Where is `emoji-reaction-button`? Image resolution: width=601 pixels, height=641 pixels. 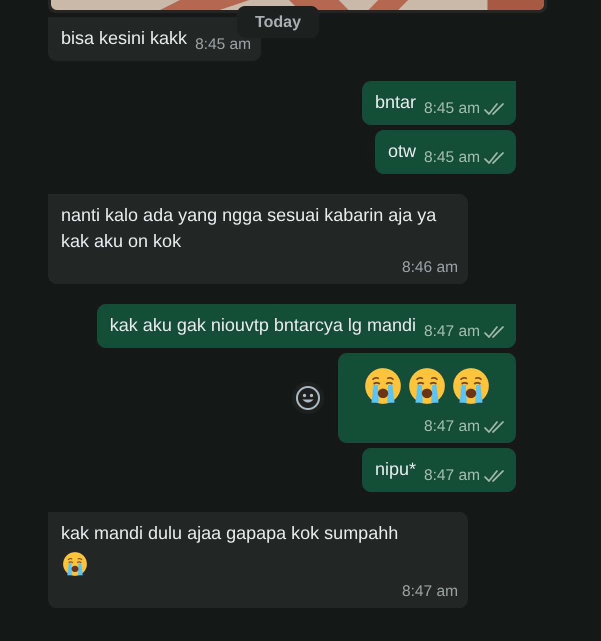
emoji-reaction-button is located at coordinates (308, 398).